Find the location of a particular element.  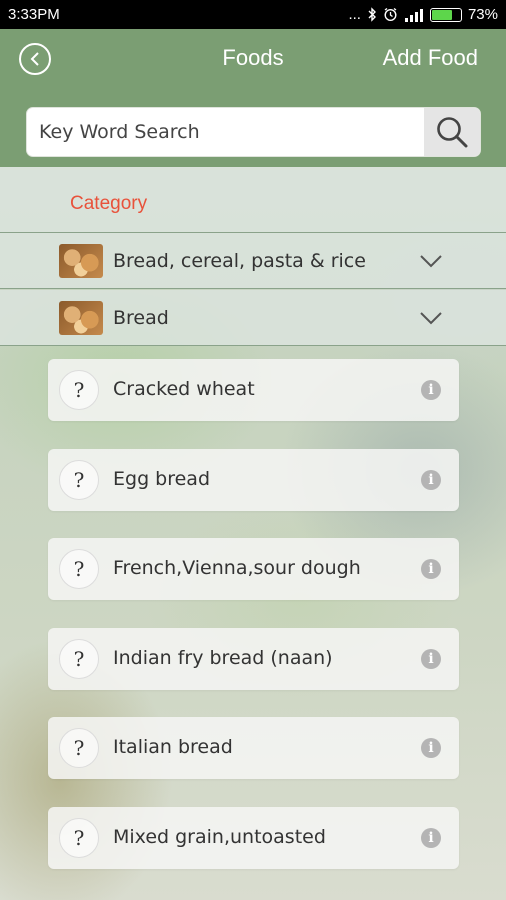

food-label: Italian bread is located at coordinates (173, 747).